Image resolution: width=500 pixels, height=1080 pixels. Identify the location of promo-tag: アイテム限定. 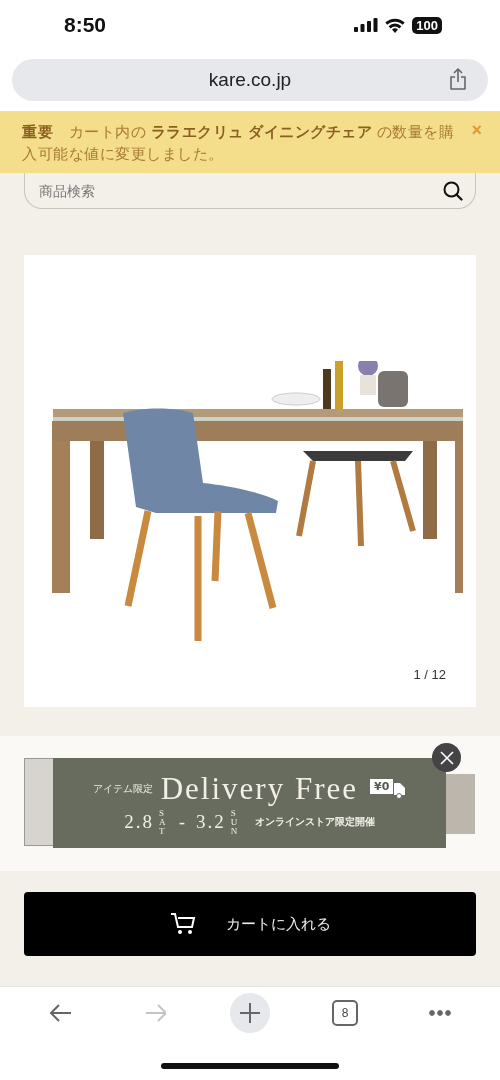
(122, 788).